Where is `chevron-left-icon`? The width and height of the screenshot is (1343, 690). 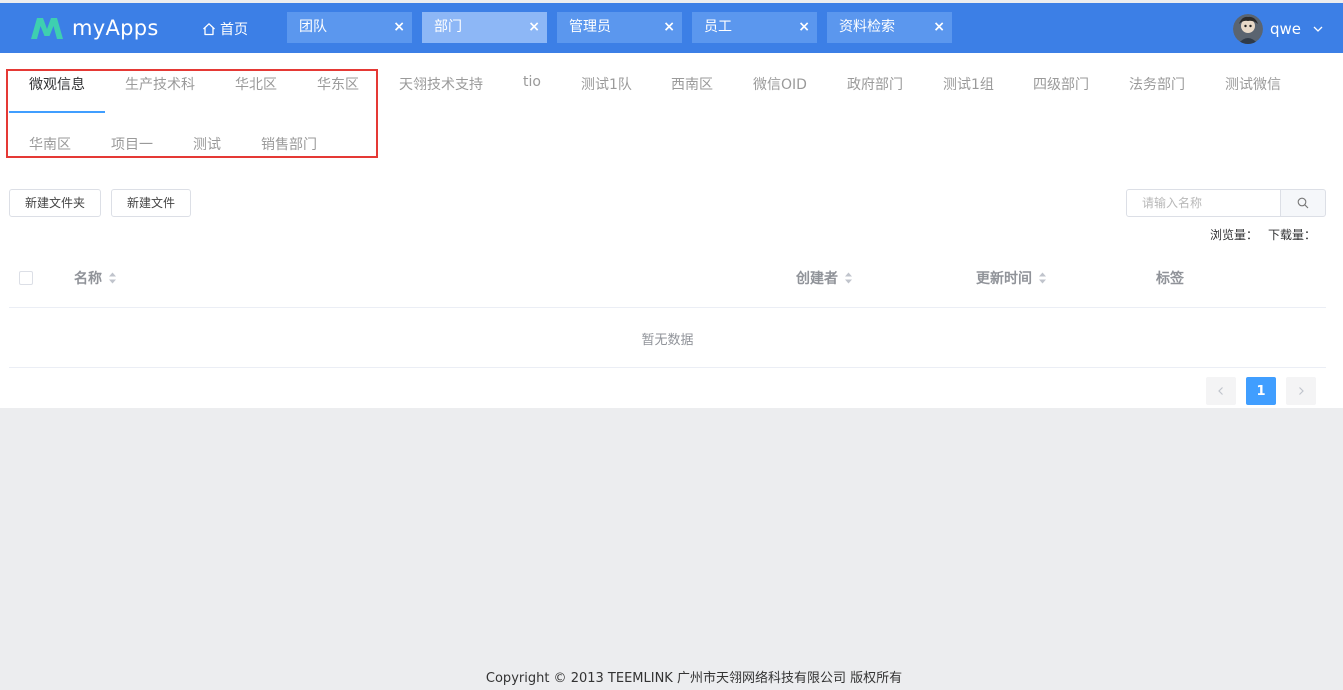 chevron-left-icon is located at coordinates (1220, 391).